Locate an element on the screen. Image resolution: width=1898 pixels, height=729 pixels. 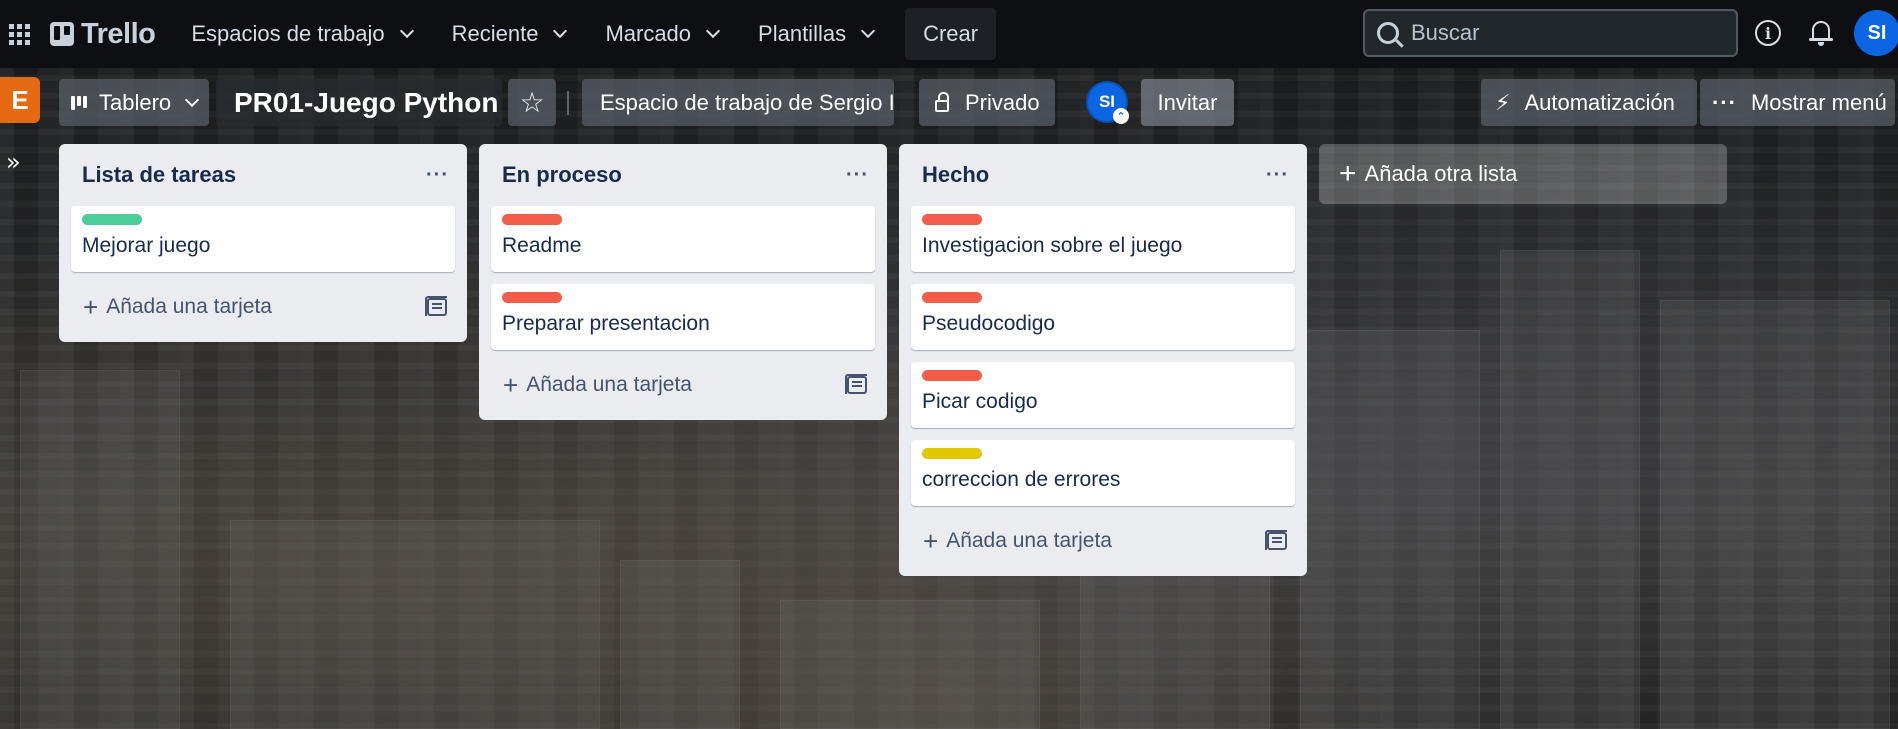
nav-workspaces: Espacios de trabajo is located at coordinates (302, 34).